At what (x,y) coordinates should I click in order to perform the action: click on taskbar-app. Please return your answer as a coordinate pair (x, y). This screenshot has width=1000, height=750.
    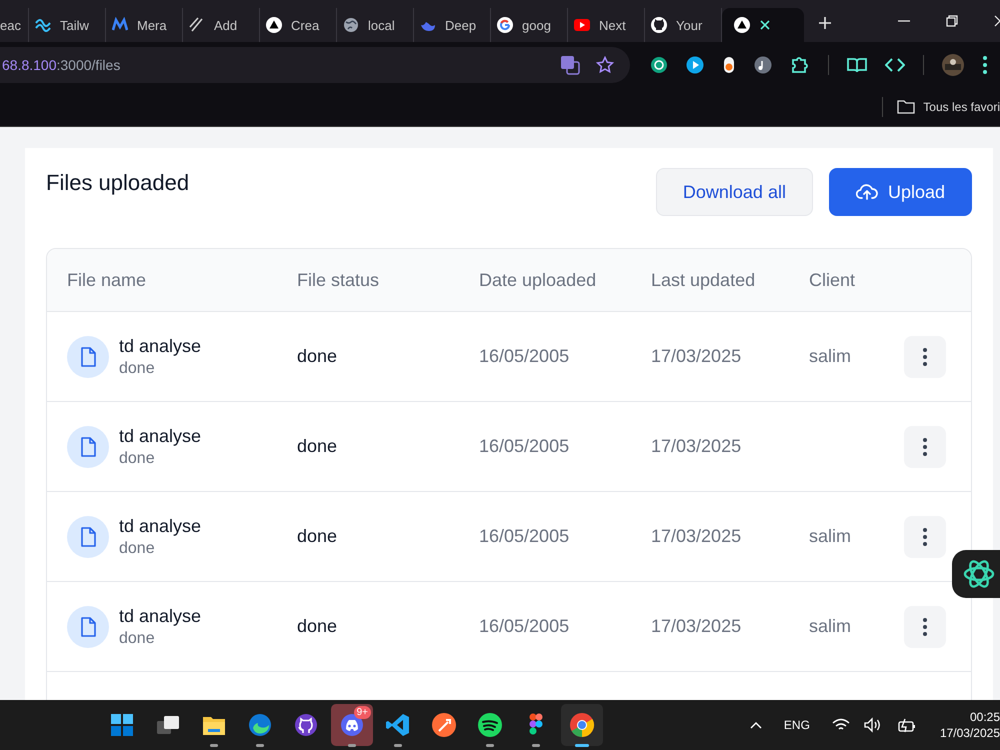
    Looking at the image, I should click on (582, 725).